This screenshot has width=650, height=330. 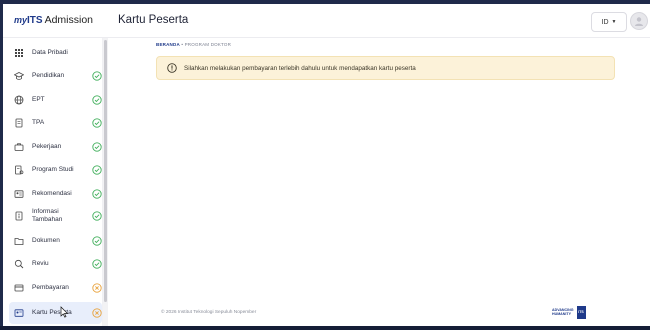 I want to click on sidebar-item-reviu: Reviu, so click(x=55, y=264).